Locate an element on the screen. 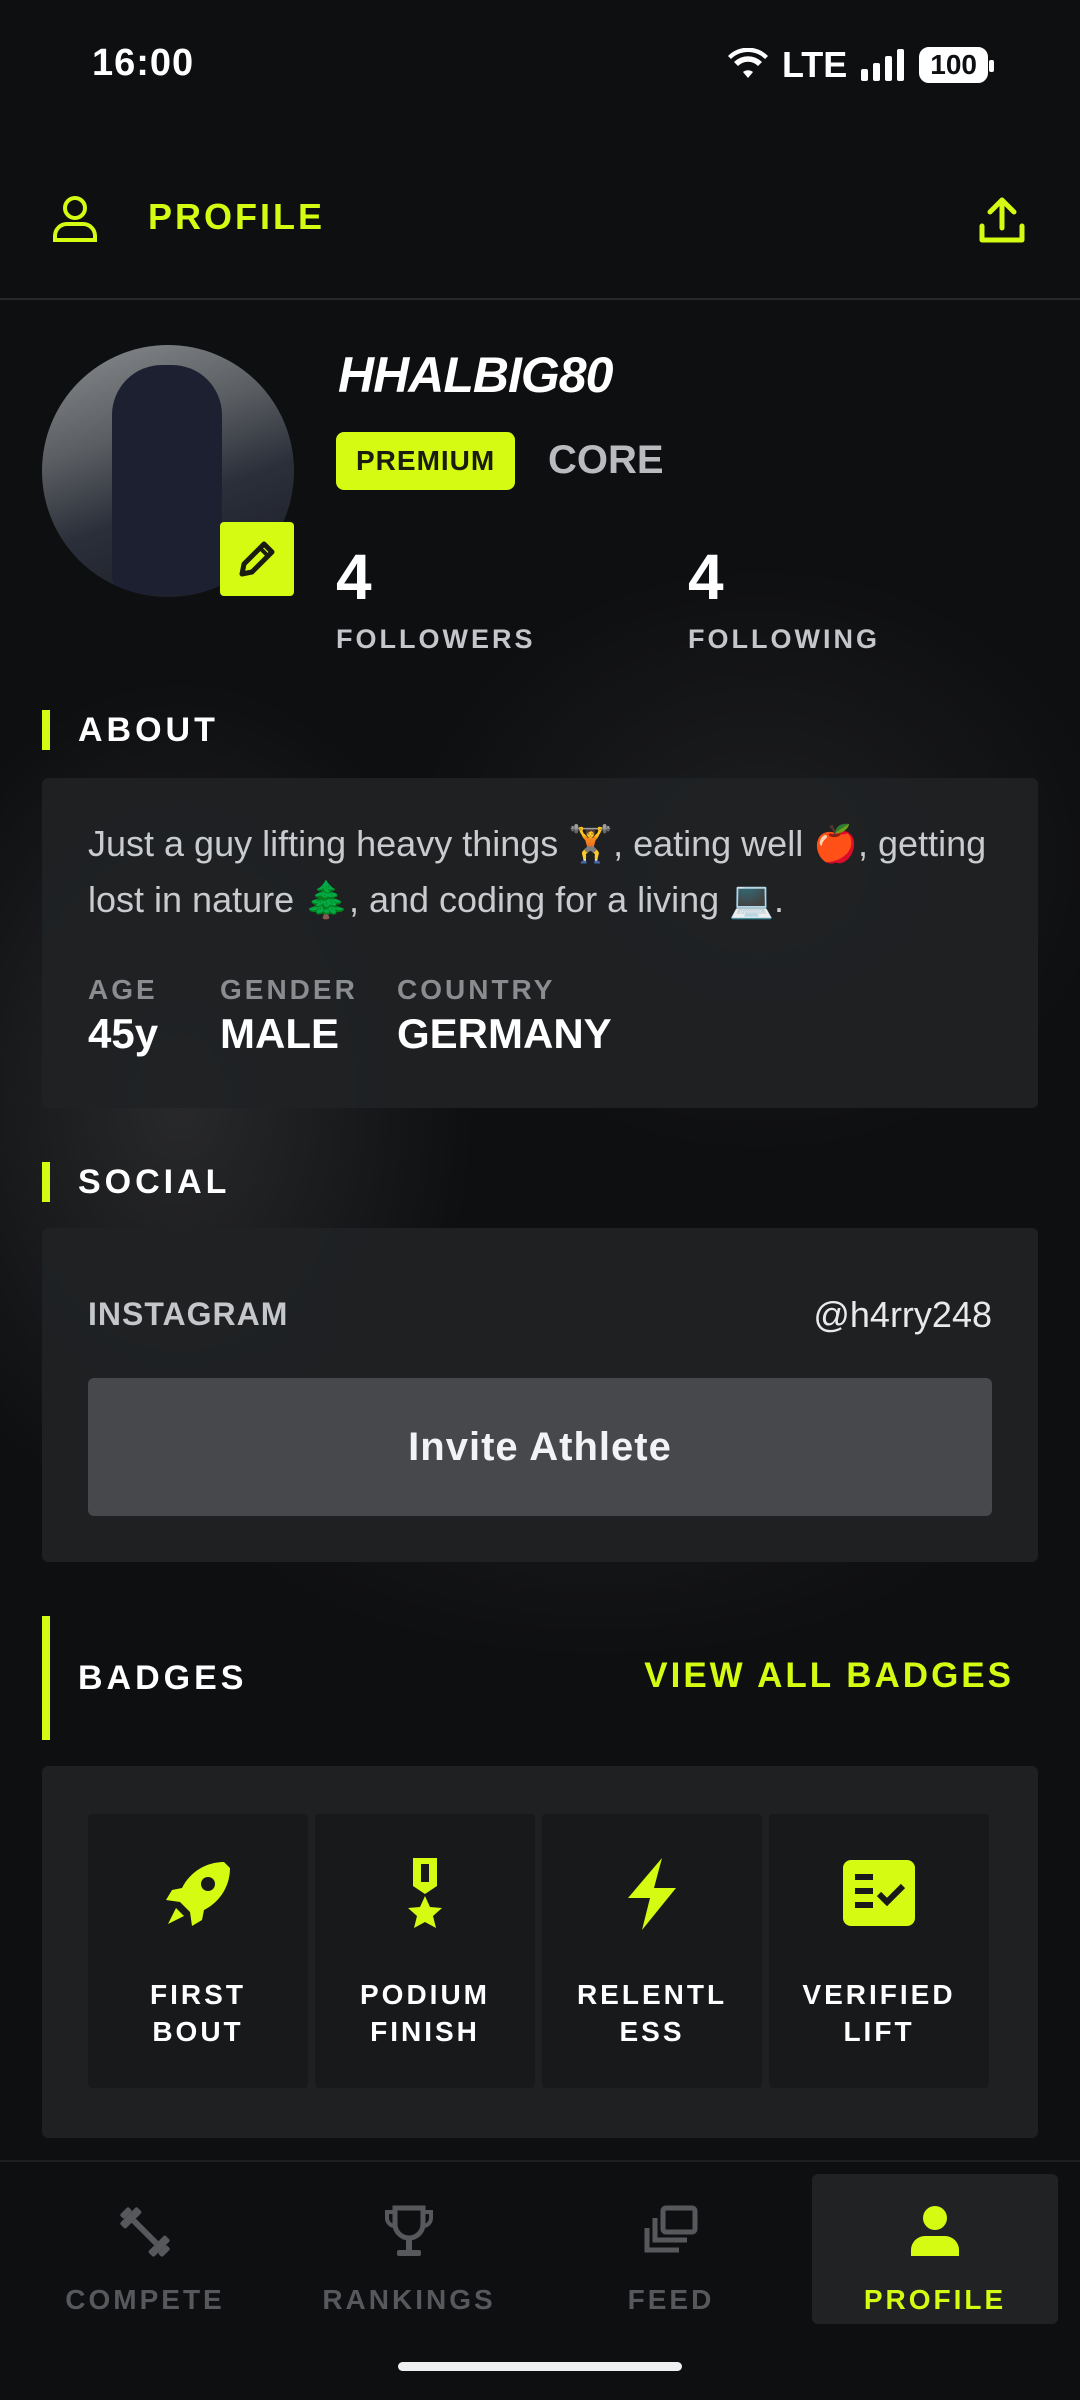 This screenshot has width=1080, height=2400. nav-rankings: RANKINGS is located at coordinates (409, 2249).